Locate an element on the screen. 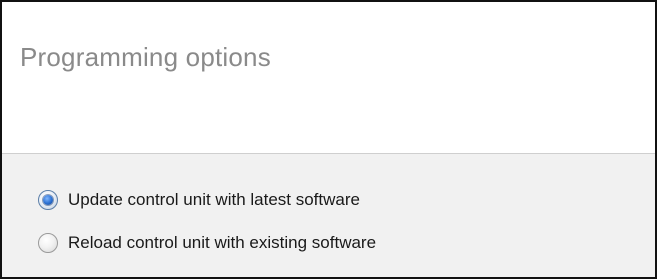 The image size is (657, 279). radio-selected-dot is located at coordinates (48, 200).